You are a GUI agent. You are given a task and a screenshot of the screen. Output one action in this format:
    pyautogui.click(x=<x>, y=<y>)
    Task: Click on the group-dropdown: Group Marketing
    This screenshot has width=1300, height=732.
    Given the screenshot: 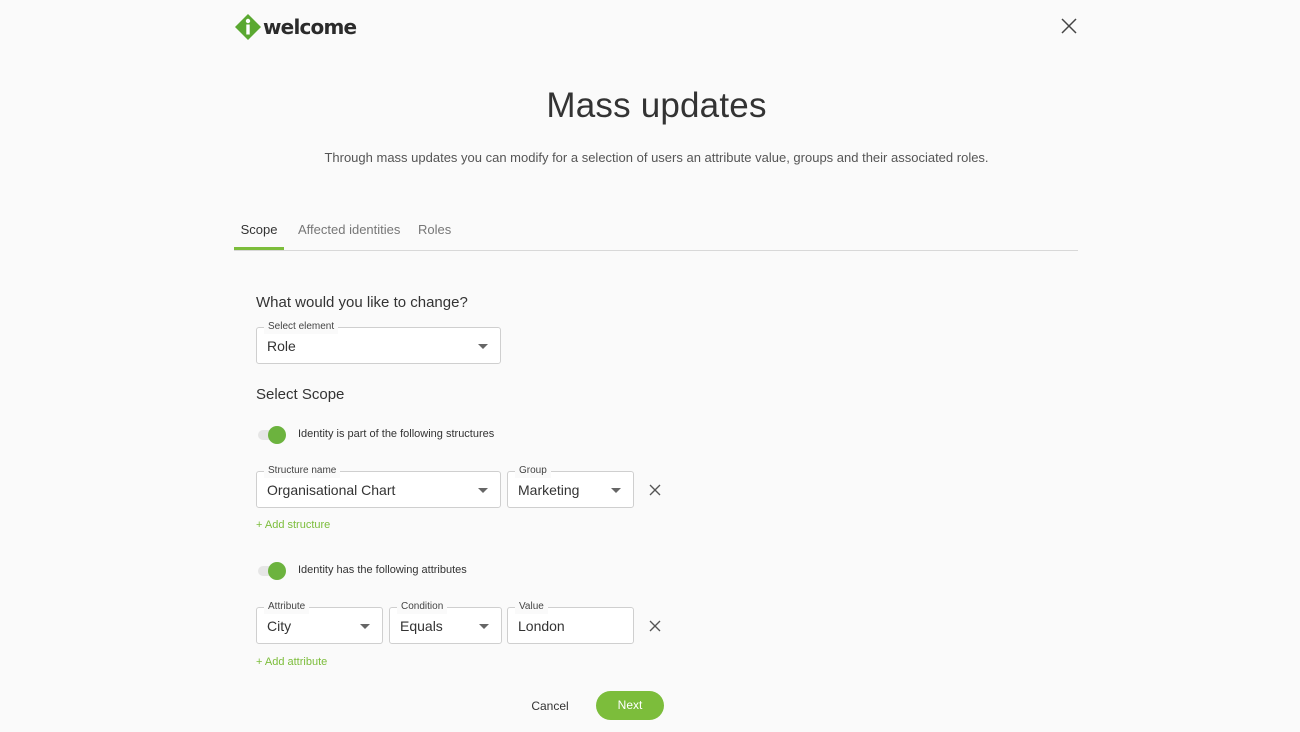 What is the action you would take?
    pyautogui.click(x=570, y=486)
    